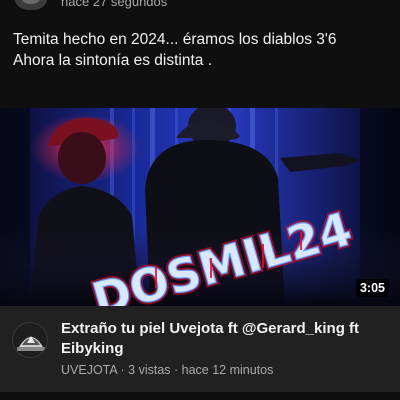 The width and height of the screenshot is (400, 400). Describe the element at coordinates (372, 288) in the screenshot. I see `video-duration-badge: 3:05` at that location.